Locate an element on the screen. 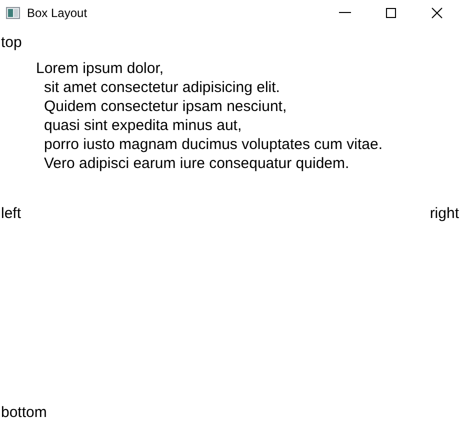 The image size is (460, 426). top-label: top is located at coordinates (11, 43).